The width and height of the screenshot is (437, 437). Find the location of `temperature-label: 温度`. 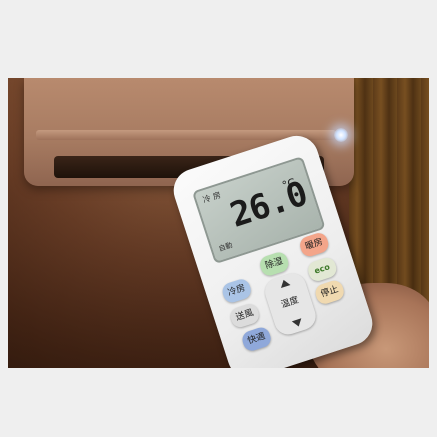

temperature-label: 温度 is located at coordinates (290, 303).